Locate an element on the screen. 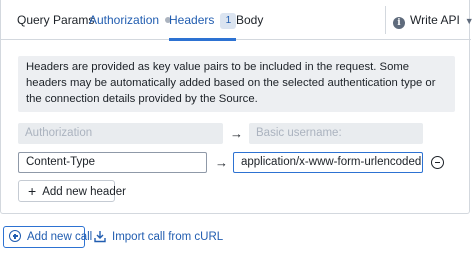 Image resolution: width=474 pixels, height=258 pixels. tab-headers-label: Headers is located at coordinates (192, 20).